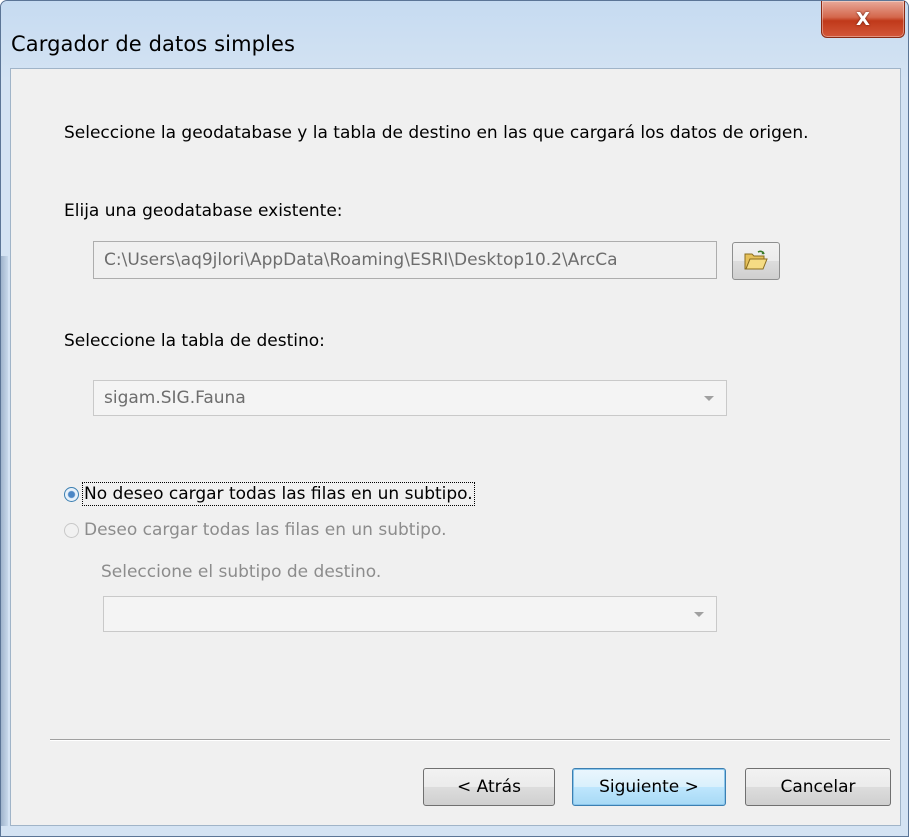 The width and height of the screenshot is (911, 839). I want to click on target-table-label: Seleccione la tabla de destino:, so click(194, 341).